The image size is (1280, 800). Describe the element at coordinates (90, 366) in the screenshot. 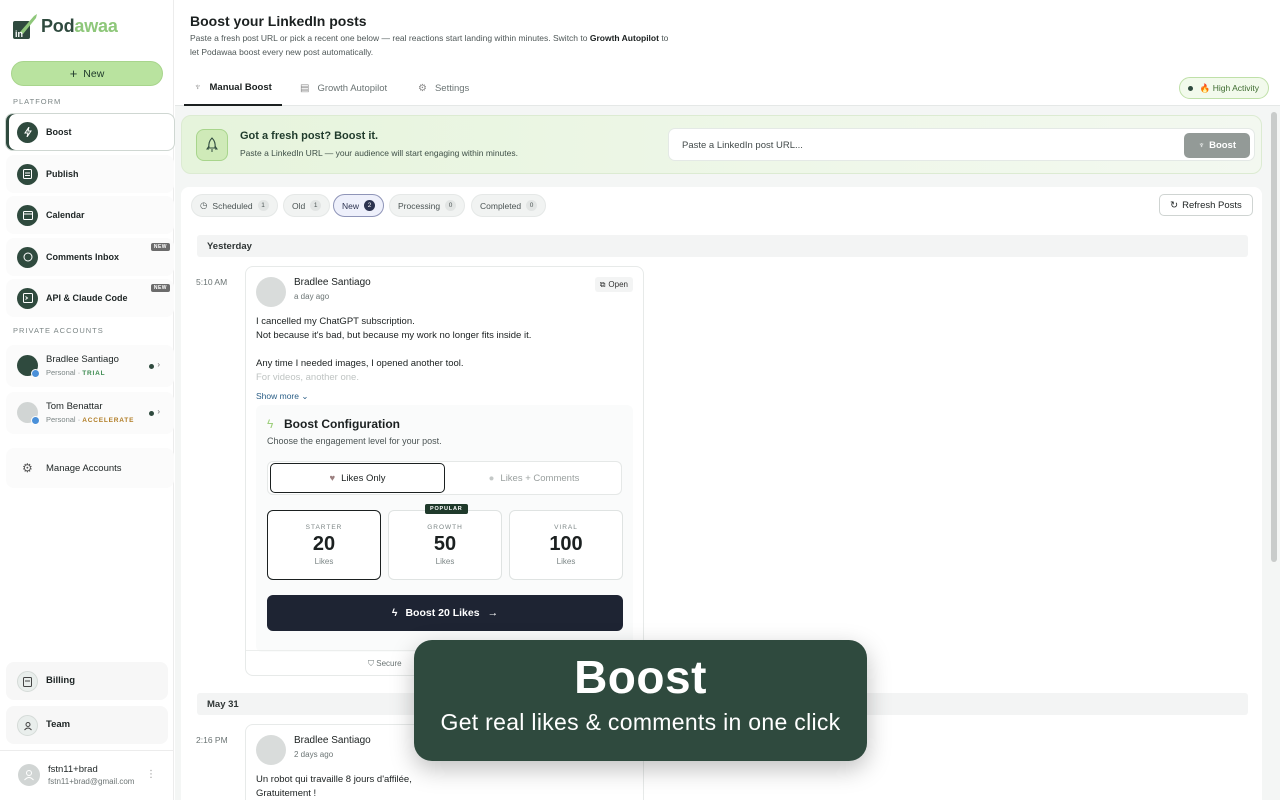

I see `account-item-bradlee: Bradlee Santiago Personal · TRIAL ›` at that location.